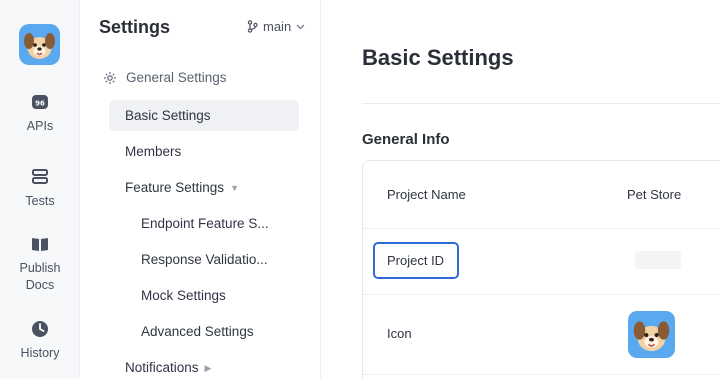 Image resolution: width=720 pixels, height=379 pixels. Describe the element at coordinates (541, 195) in the screenshot. I see `row-project-name: Project Name Pet Store` at that location.